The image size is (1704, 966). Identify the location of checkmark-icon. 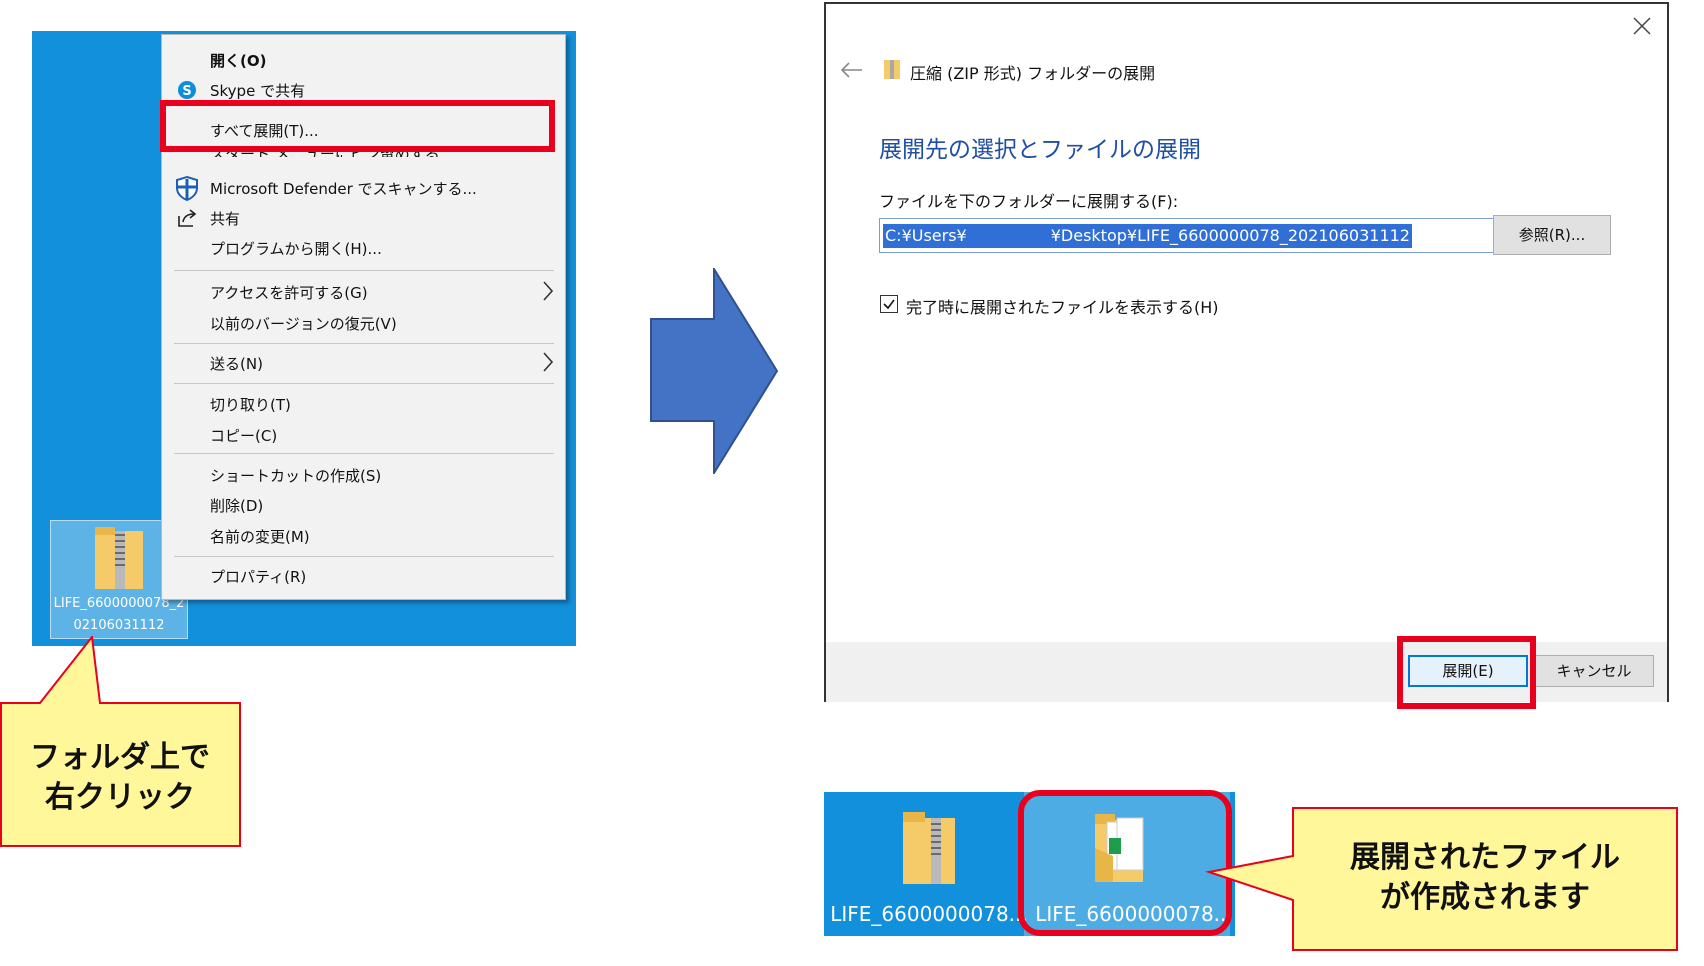
(889, 304).